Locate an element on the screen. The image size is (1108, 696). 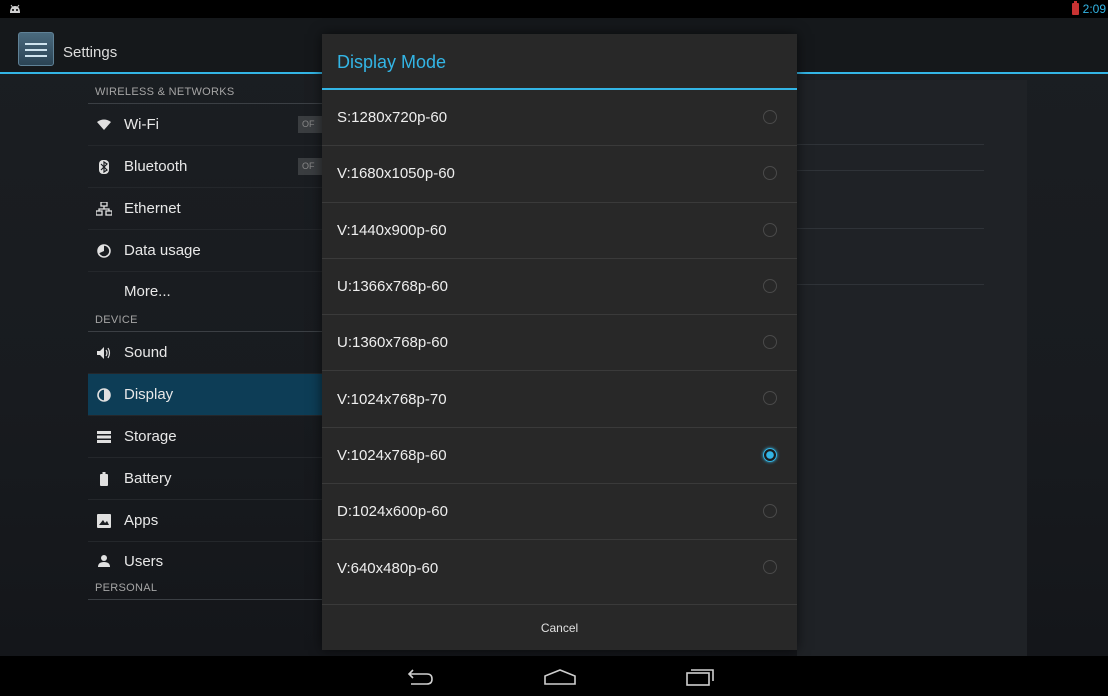
app-title: Settings is located at coordinates (90, 52).